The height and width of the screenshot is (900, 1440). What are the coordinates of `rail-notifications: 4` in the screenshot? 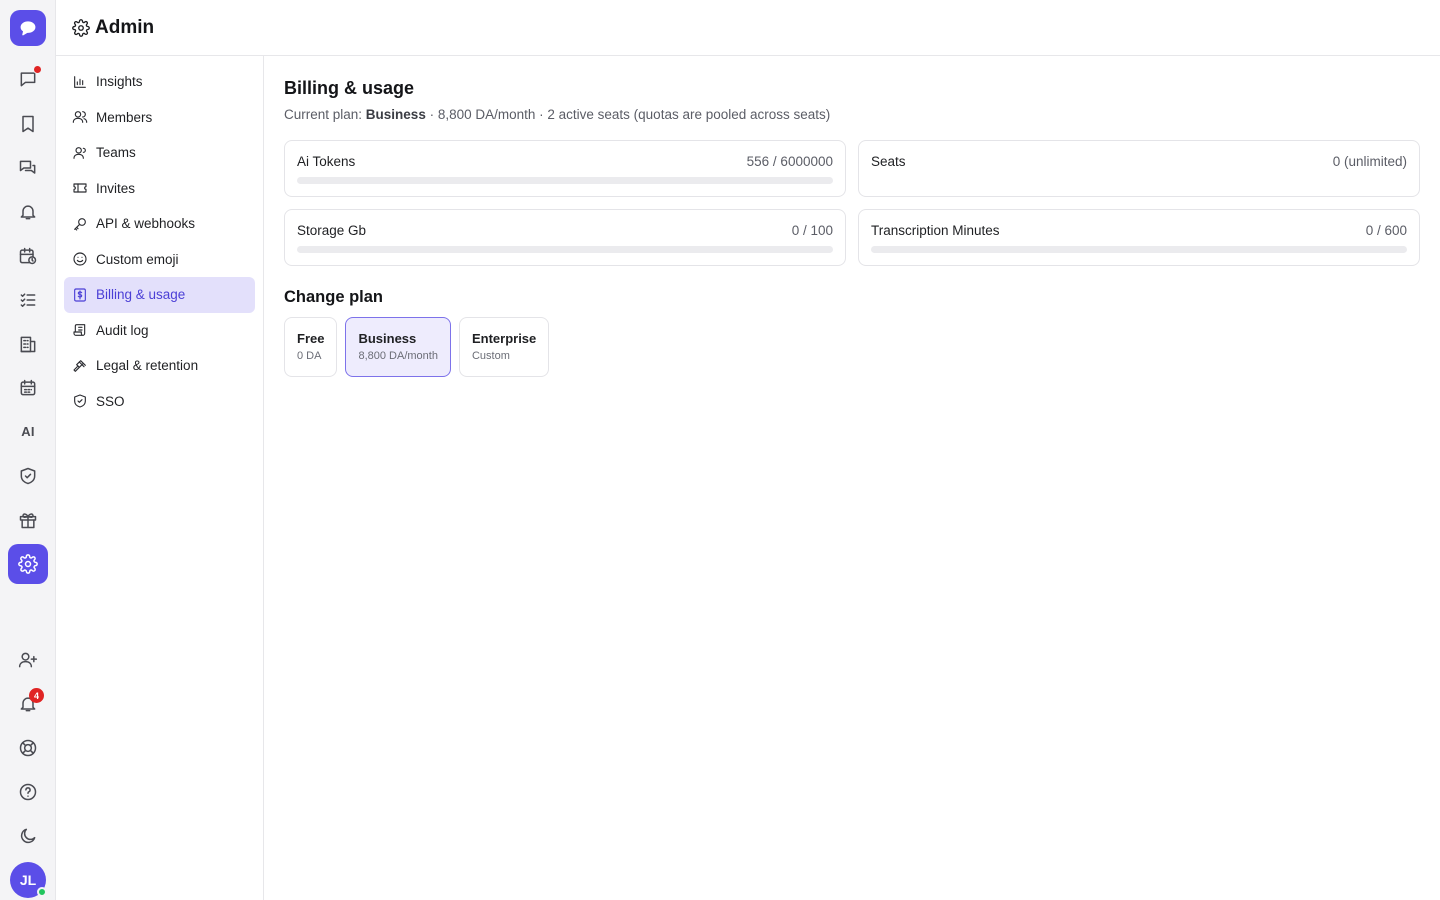 It's located at (28, 704).